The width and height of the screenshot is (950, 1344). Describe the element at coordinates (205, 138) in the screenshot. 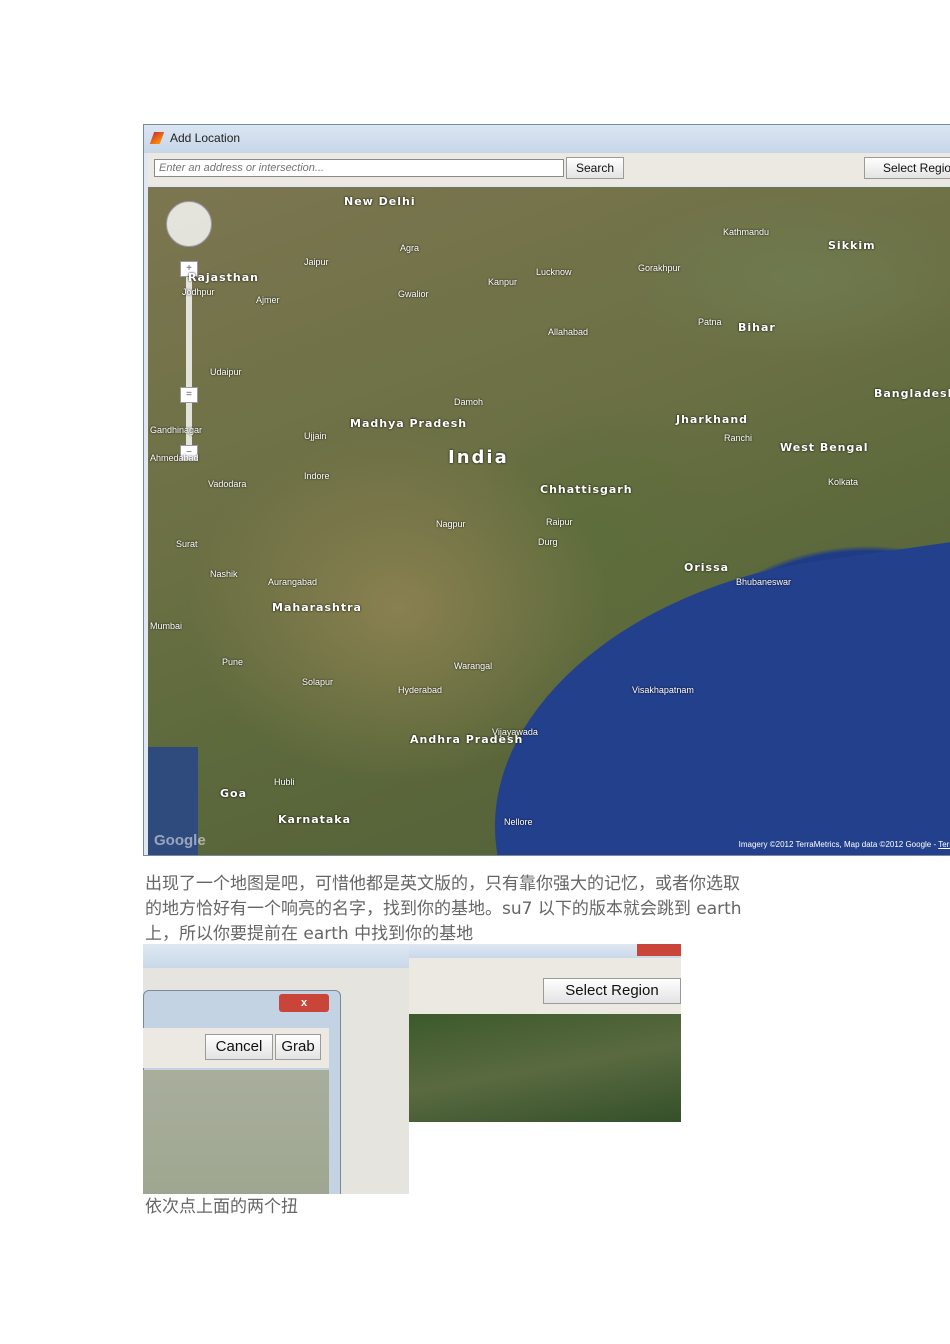

I see `window-title: Add Location` at that location.